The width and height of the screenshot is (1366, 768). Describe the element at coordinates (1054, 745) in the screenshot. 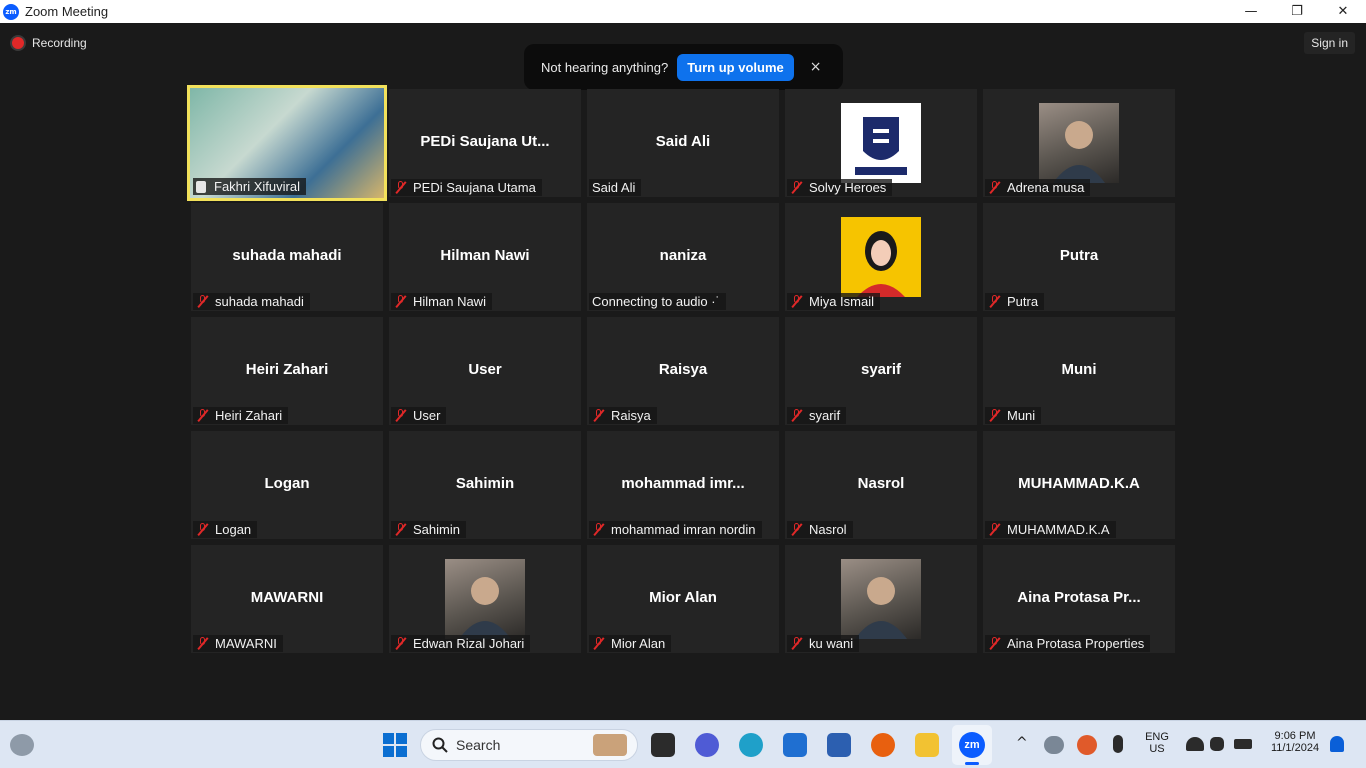

I see `cloud-sync-icon` at that location.